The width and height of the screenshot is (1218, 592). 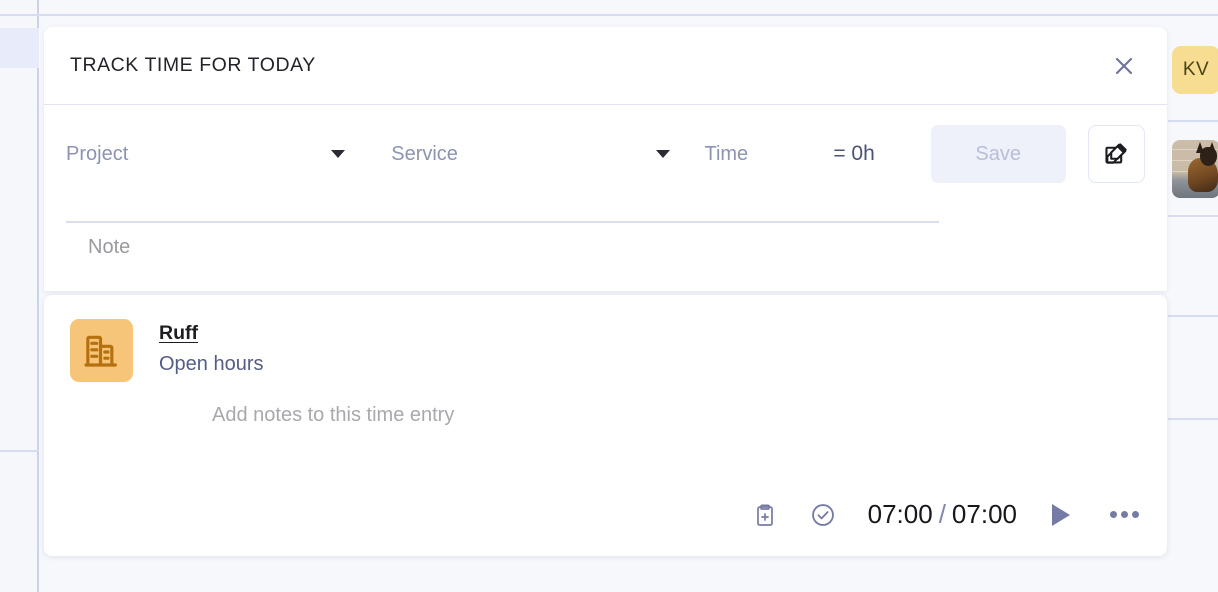 I want to click on service-placeholder: Service, so click(x=424, y=153).